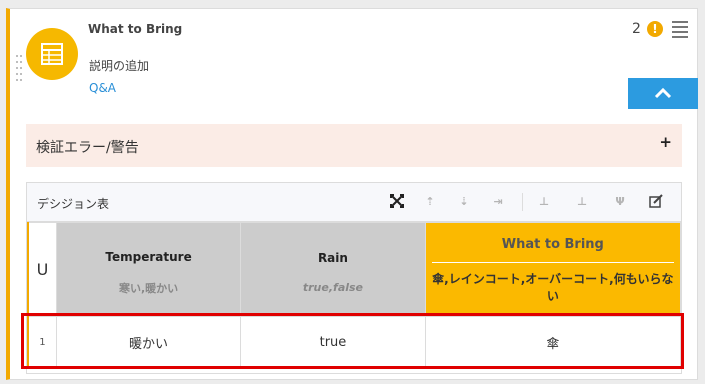 This screenshot has height=384, width=705. What do you see at coordinates (148, 342) in the screenshot?
I see `cell-temperature: 暖かい` at bounding box center [148, 342].